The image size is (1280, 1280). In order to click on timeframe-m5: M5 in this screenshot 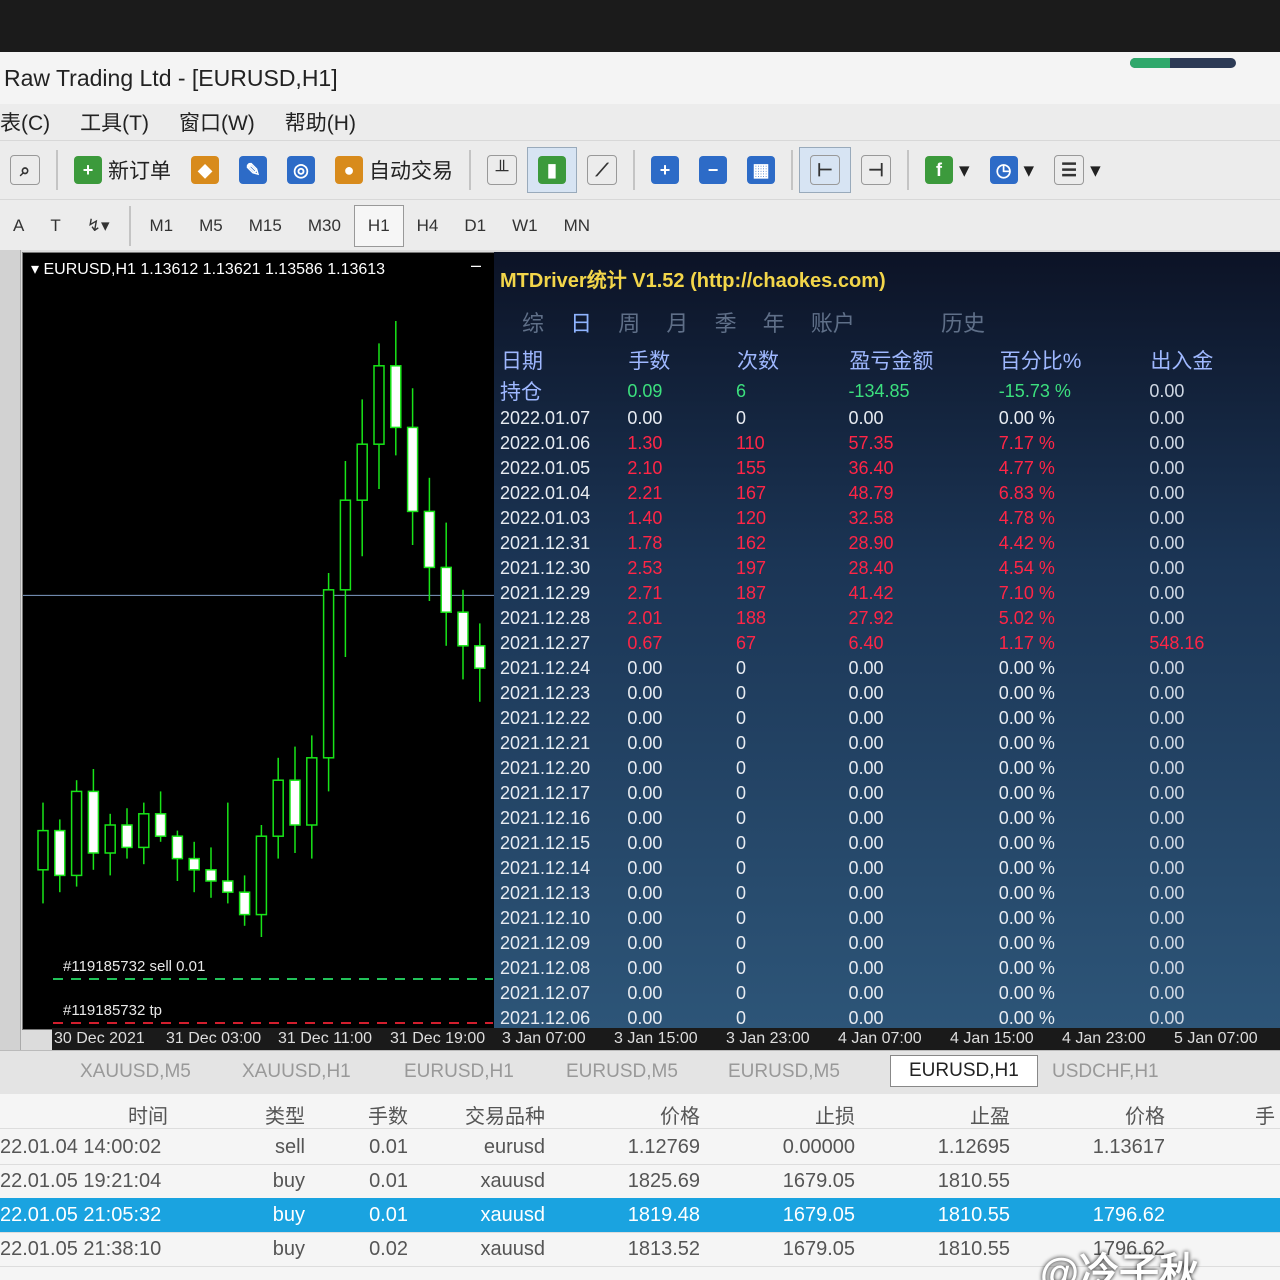, I will do `click(211, 226)`.